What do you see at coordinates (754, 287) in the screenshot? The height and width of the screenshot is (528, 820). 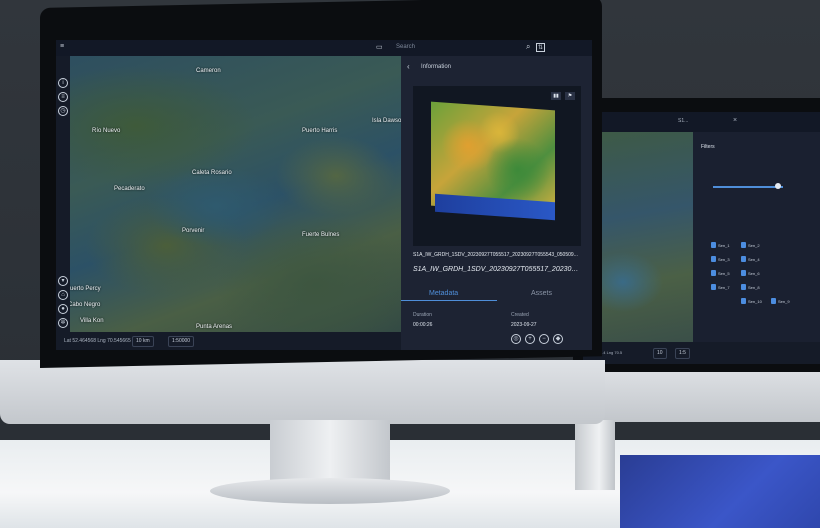 I see `folder-label: Sen_8` at bounding box center [754, 287].